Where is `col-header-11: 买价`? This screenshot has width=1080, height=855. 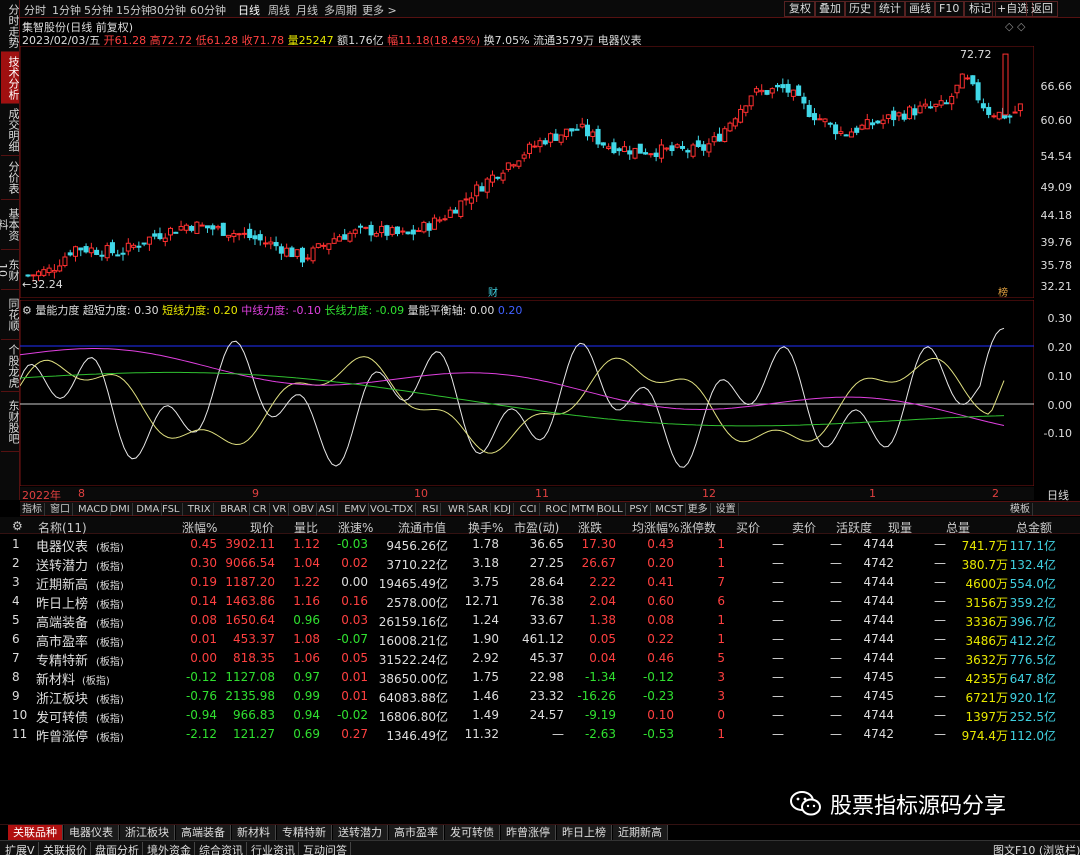 col-header-11: 买价 is located at coordinates (748, 527).